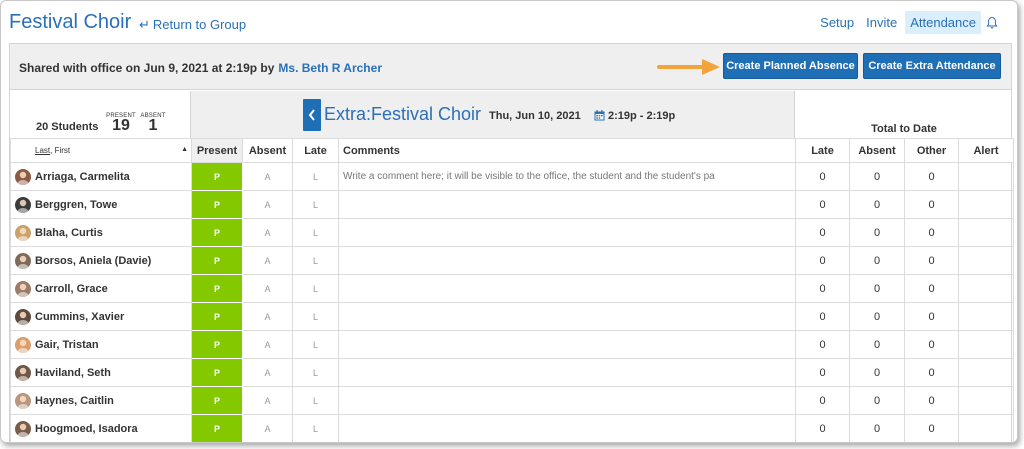  What do you see at coordinates (42, 150) in the screenshot?
I see `last-name-sort-label: Last` at bounding box center [42, 150].